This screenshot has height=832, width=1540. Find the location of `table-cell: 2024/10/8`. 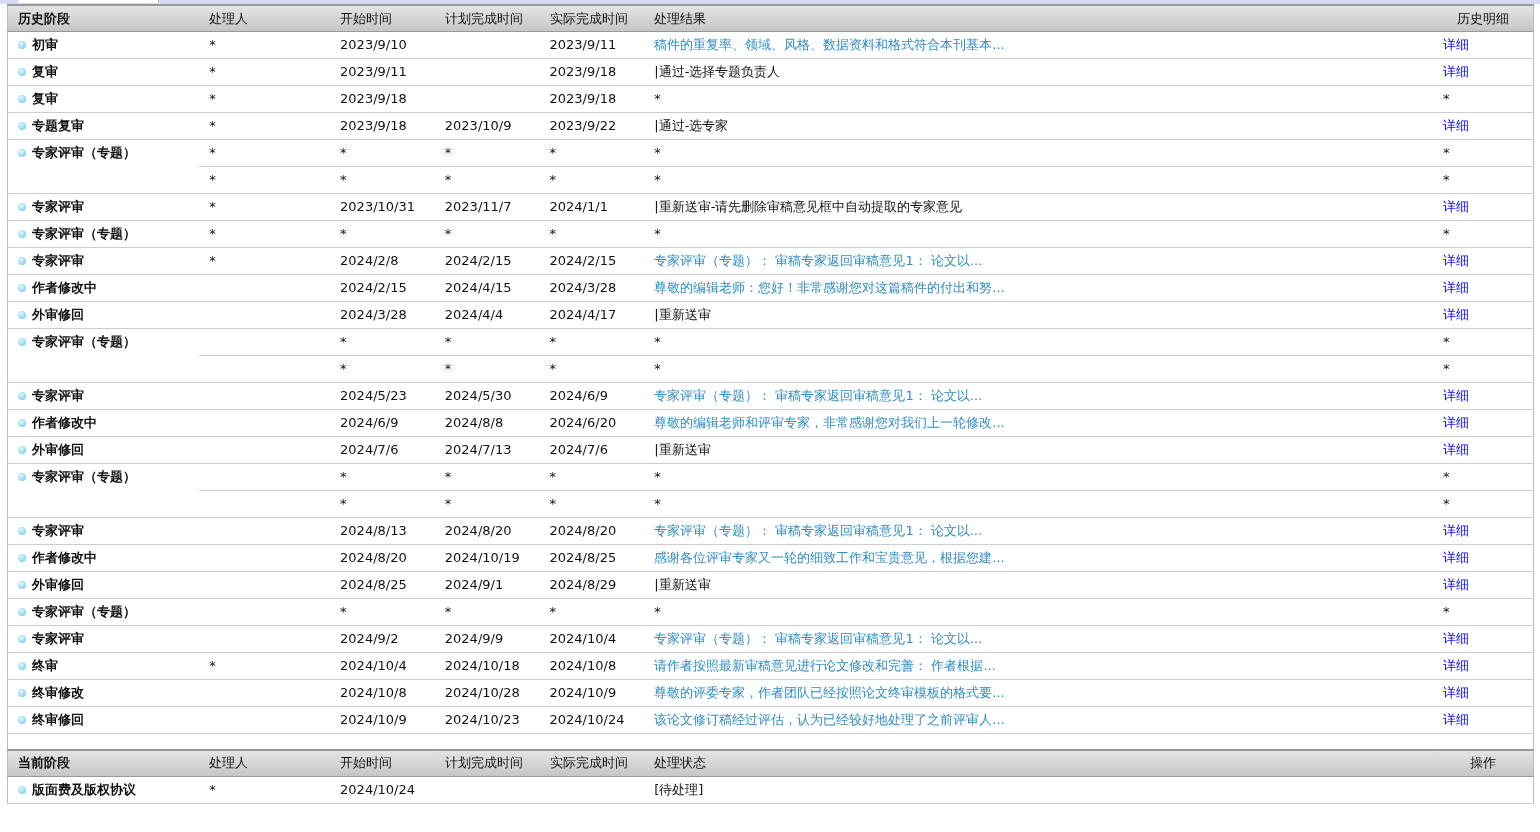

table-cell: 2024/10/8 is located at coordinates (373, 692).